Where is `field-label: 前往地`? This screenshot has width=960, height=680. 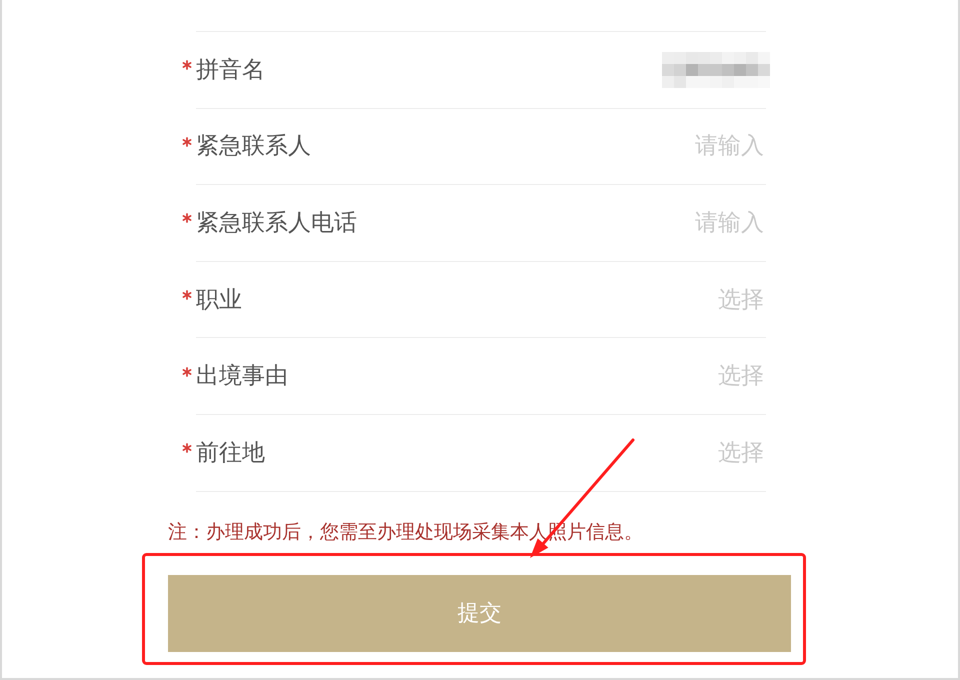 field-label: 前往地 is located at coordinates (230, 453).